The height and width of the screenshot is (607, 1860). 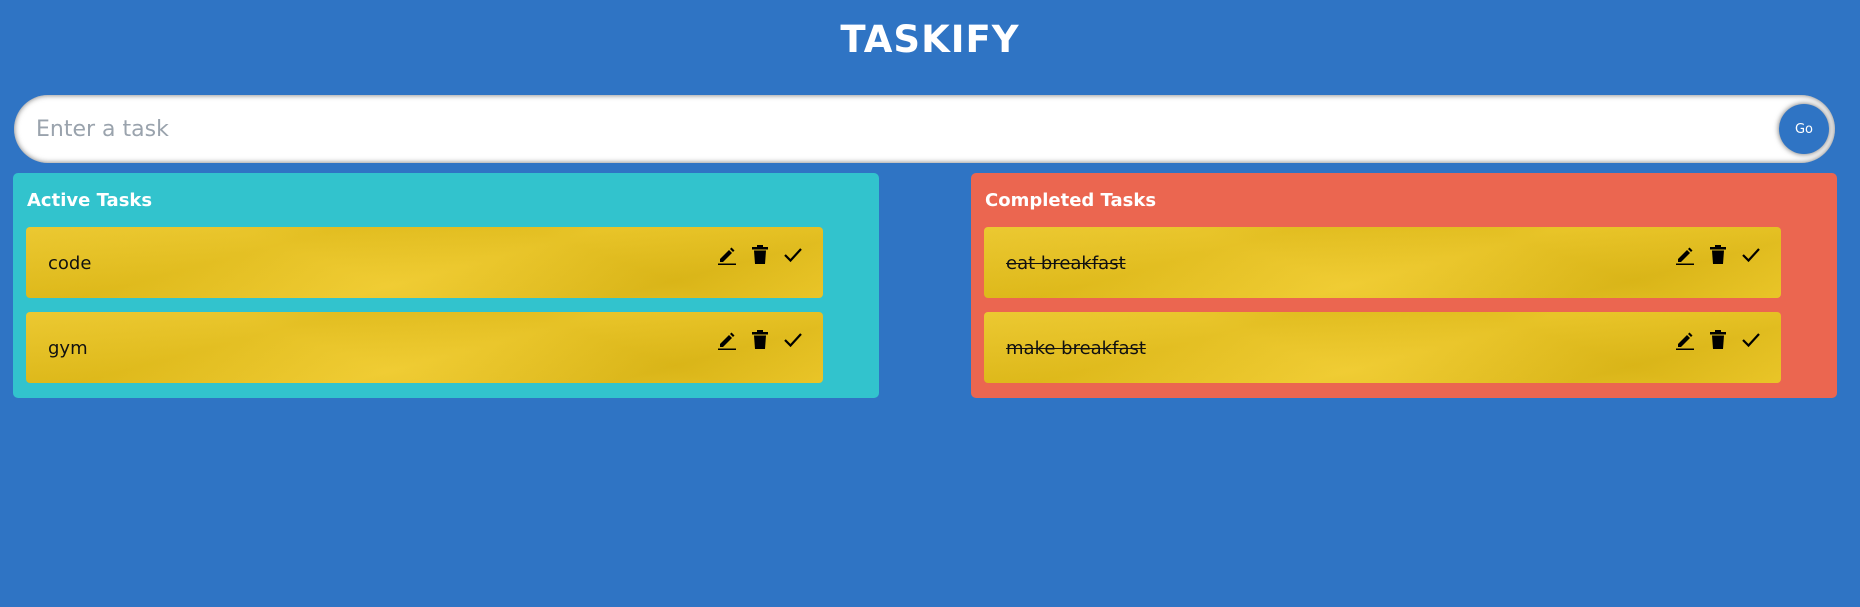 What do you see at coordinates (1071, 200) in the screenshot?
I see `completed-tasks-heading: Completed Tasks` at bounding box center [1071, 200].